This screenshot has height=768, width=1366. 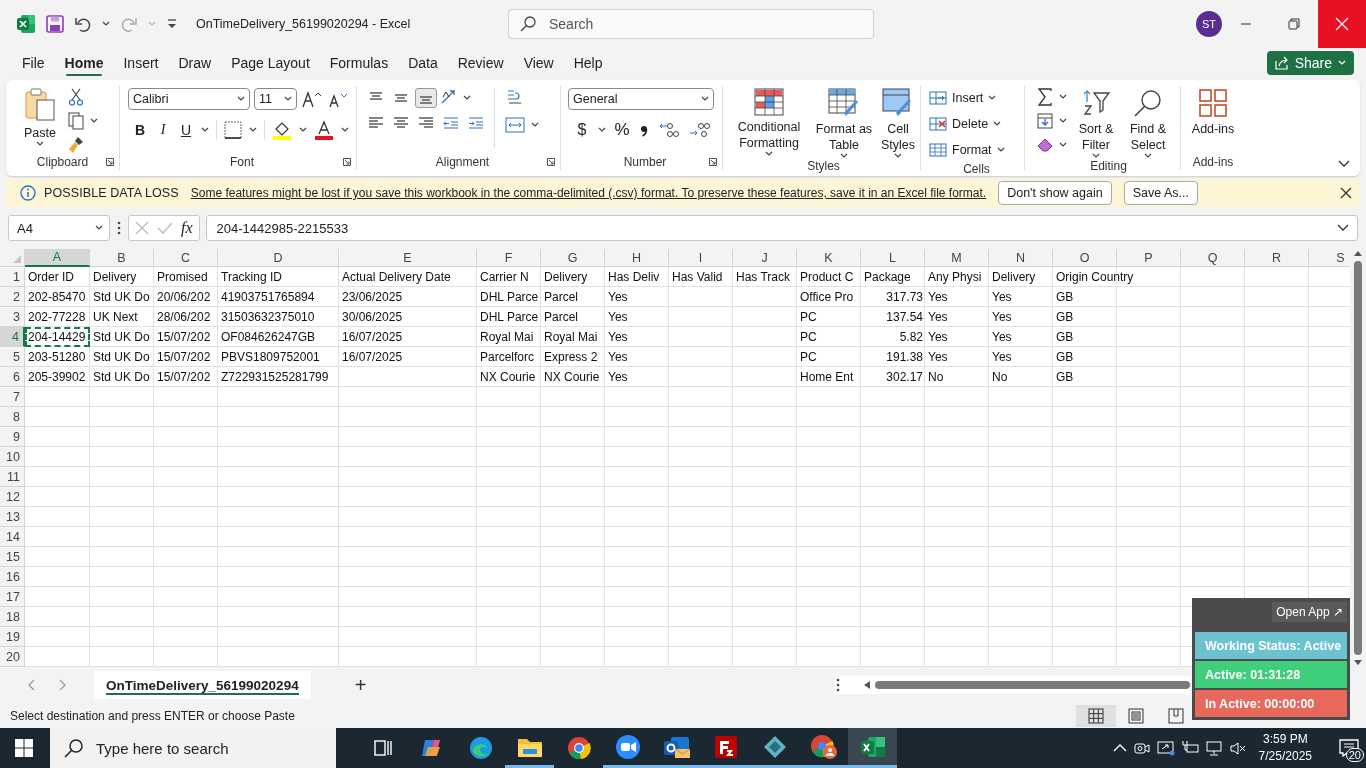 I want to click on row-header: 13, so click(x=12, y=517).